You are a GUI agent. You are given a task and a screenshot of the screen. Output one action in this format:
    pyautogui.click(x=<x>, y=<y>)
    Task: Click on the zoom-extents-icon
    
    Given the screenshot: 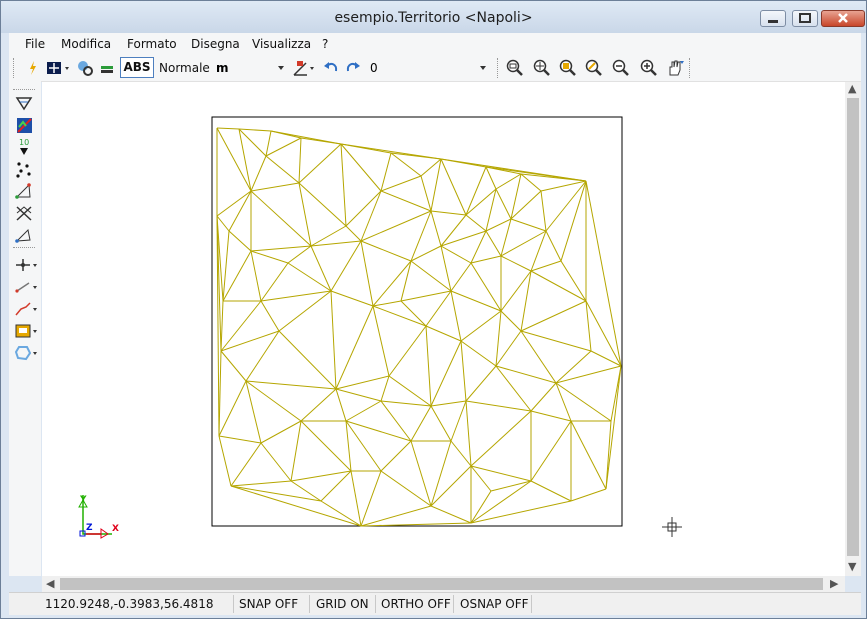 What is the action you would take?
    pyautogui.click(x=567, y=67)
    